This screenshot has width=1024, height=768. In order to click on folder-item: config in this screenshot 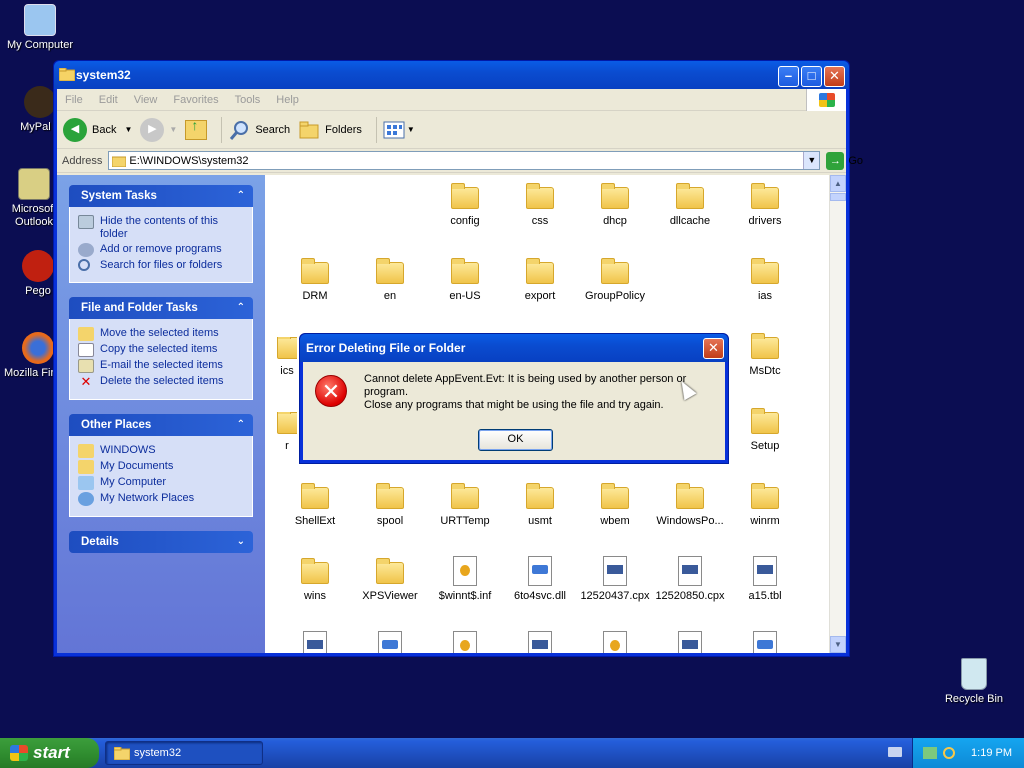, I will do `click(465, 205)`.